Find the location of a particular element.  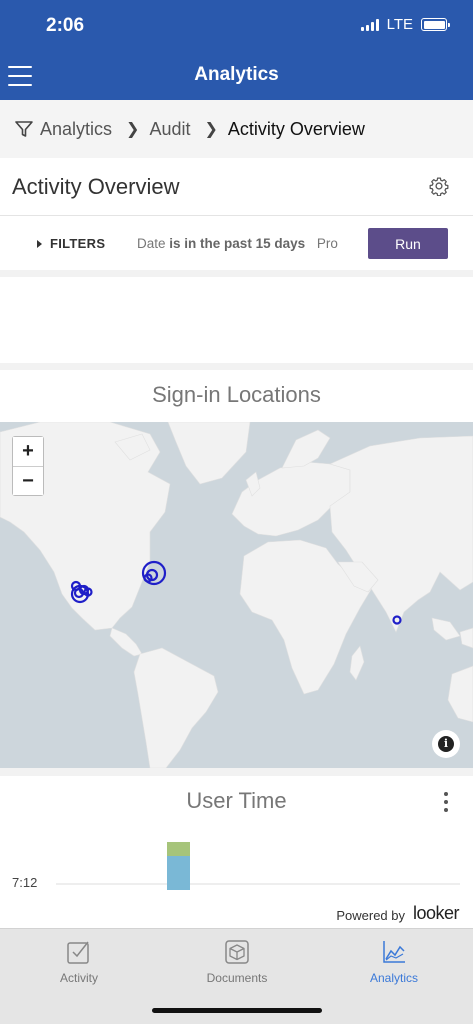

zoom-in-button: + is located at coordinates (28, 451).